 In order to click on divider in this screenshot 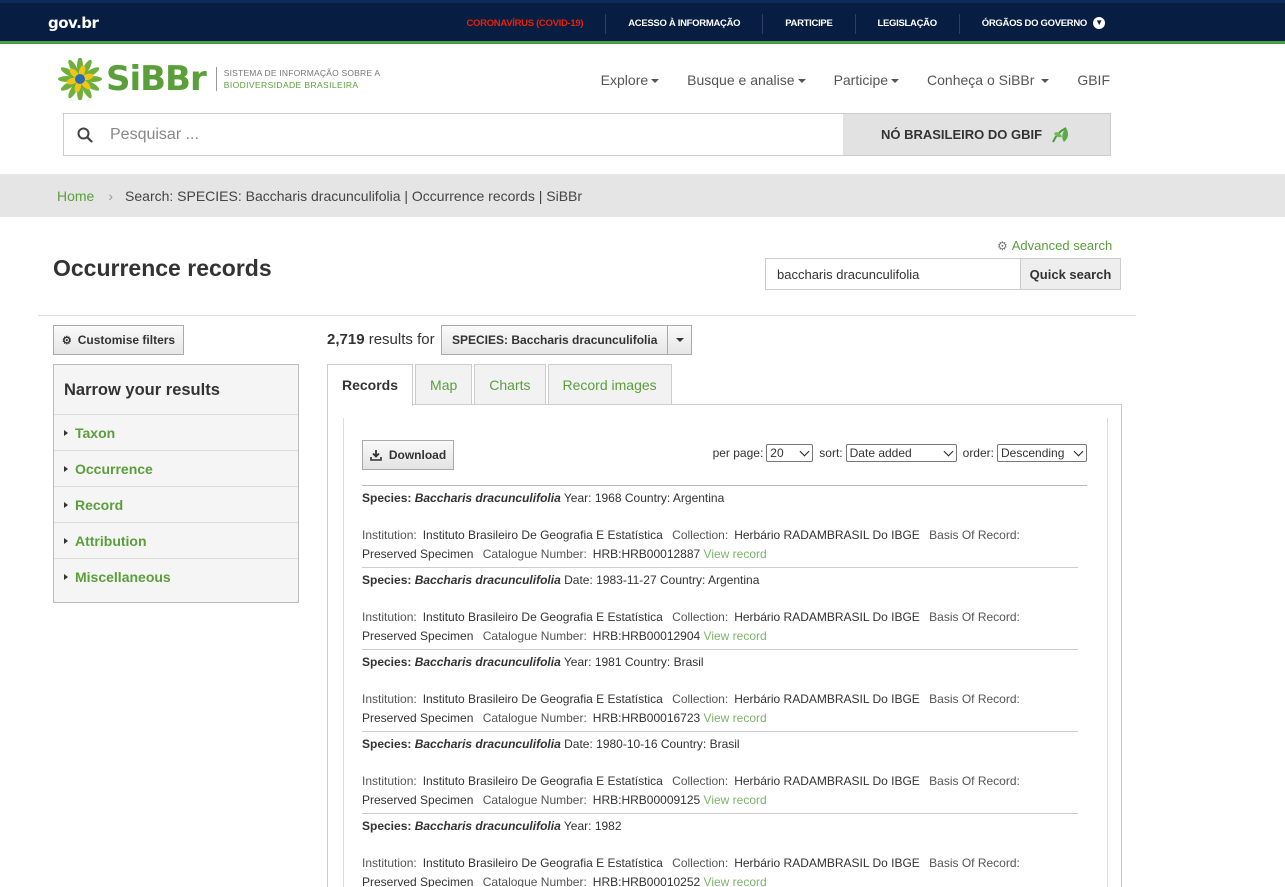, I will do `click(587, 315)`.